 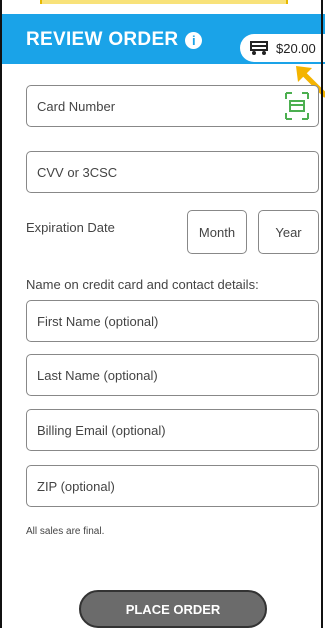 What do you see at coordinates (76, 486) in the screenshot?
I see `zip-placeholder: ZIP (optional)` at bounding box center [76, 486].